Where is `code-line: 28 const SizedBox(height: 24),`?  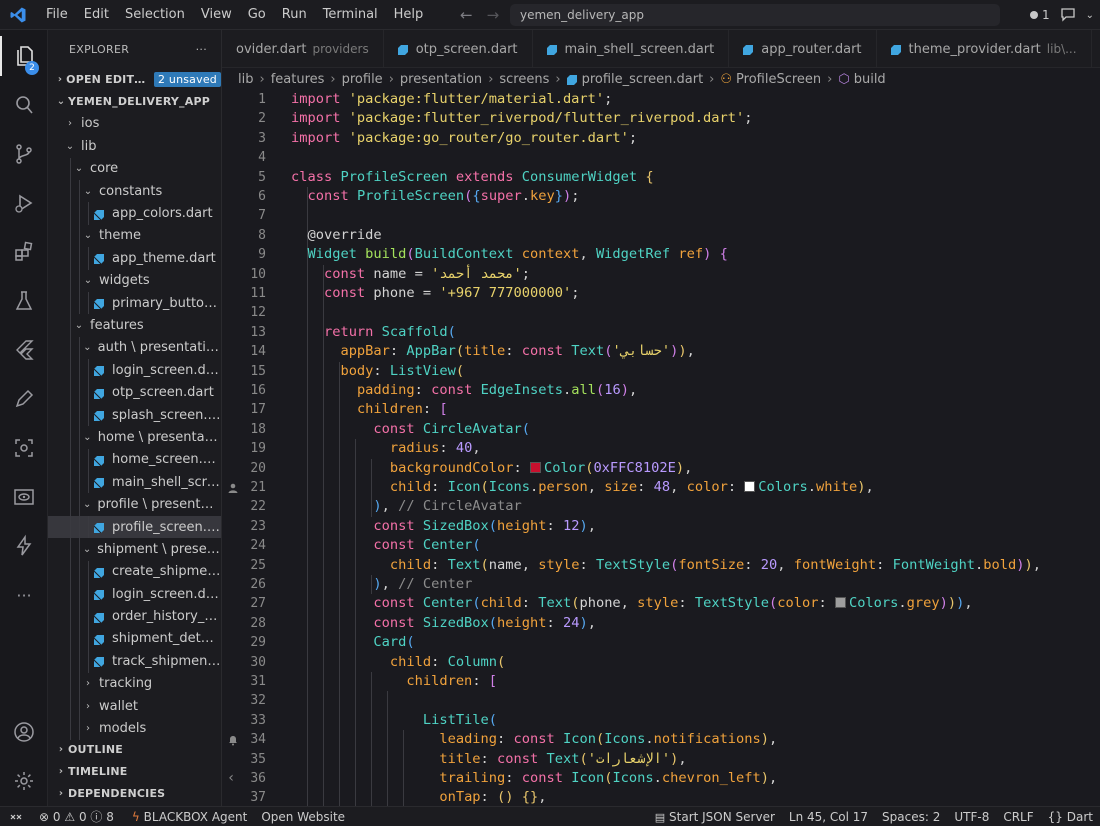
code-line: 28 const SizedBox(height: 24), is located at coordinates (661, 623).